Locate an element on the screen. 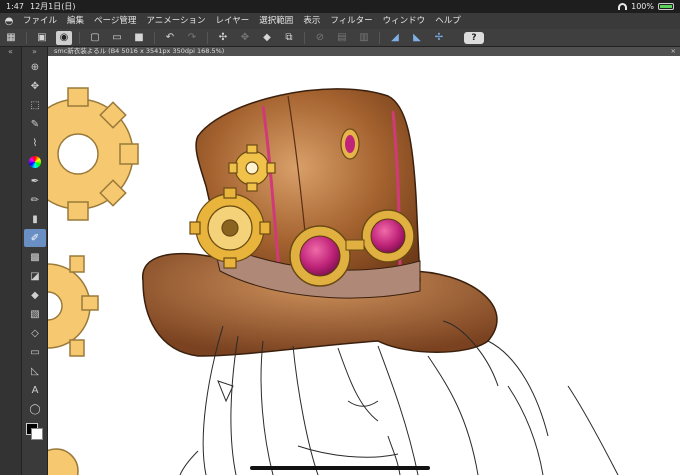 This screenshot has height=475, width=680. save-icon: ■ is located at coordinates (139, 38).